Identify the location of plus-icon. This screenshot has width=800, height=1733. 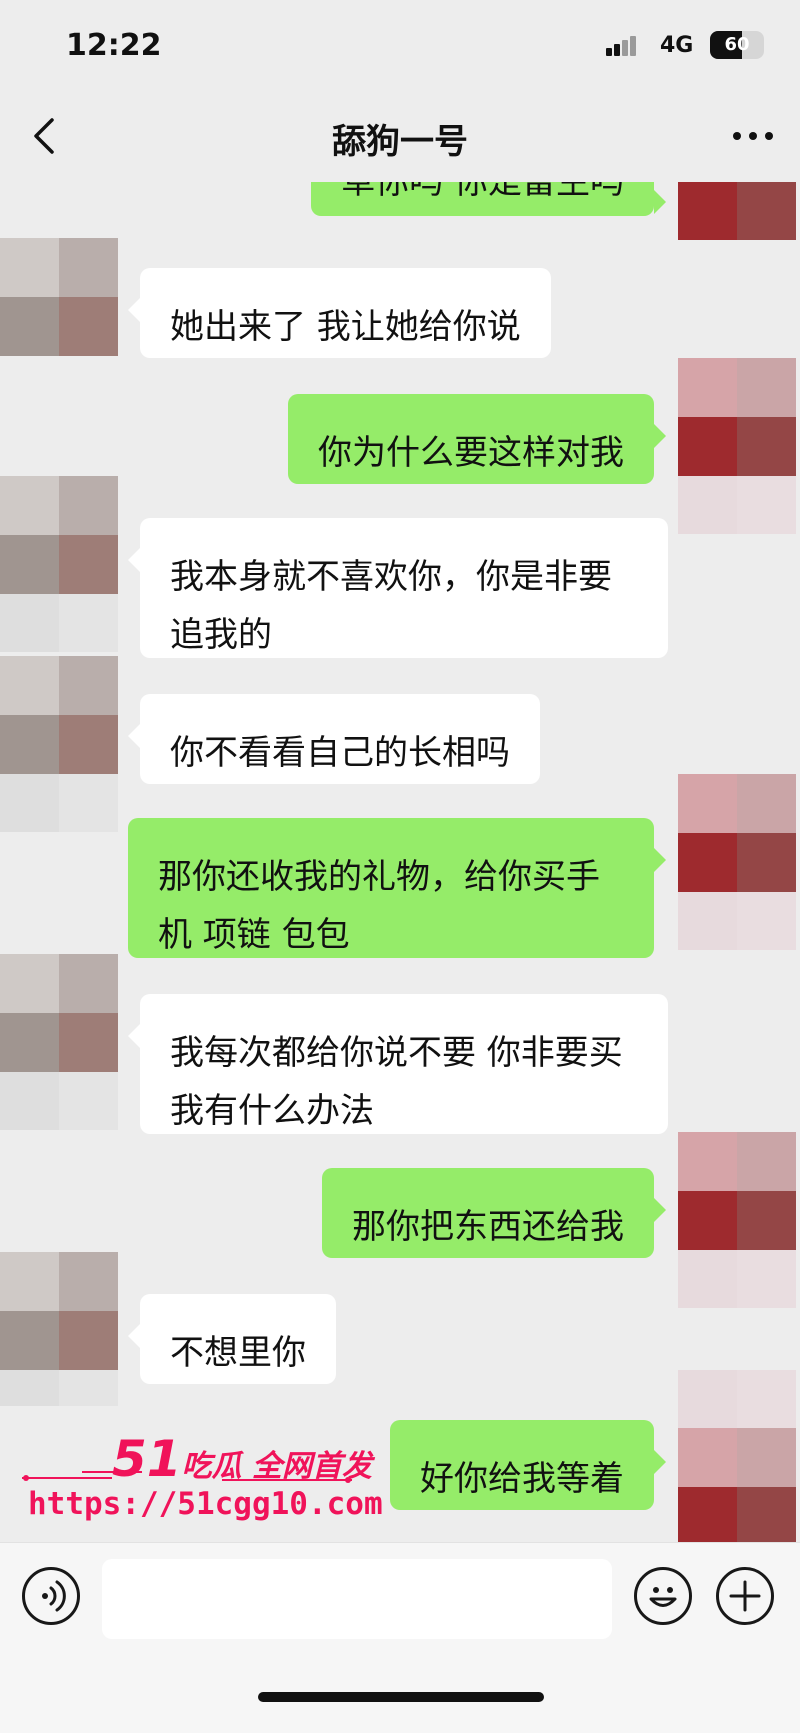
(745, 1596).